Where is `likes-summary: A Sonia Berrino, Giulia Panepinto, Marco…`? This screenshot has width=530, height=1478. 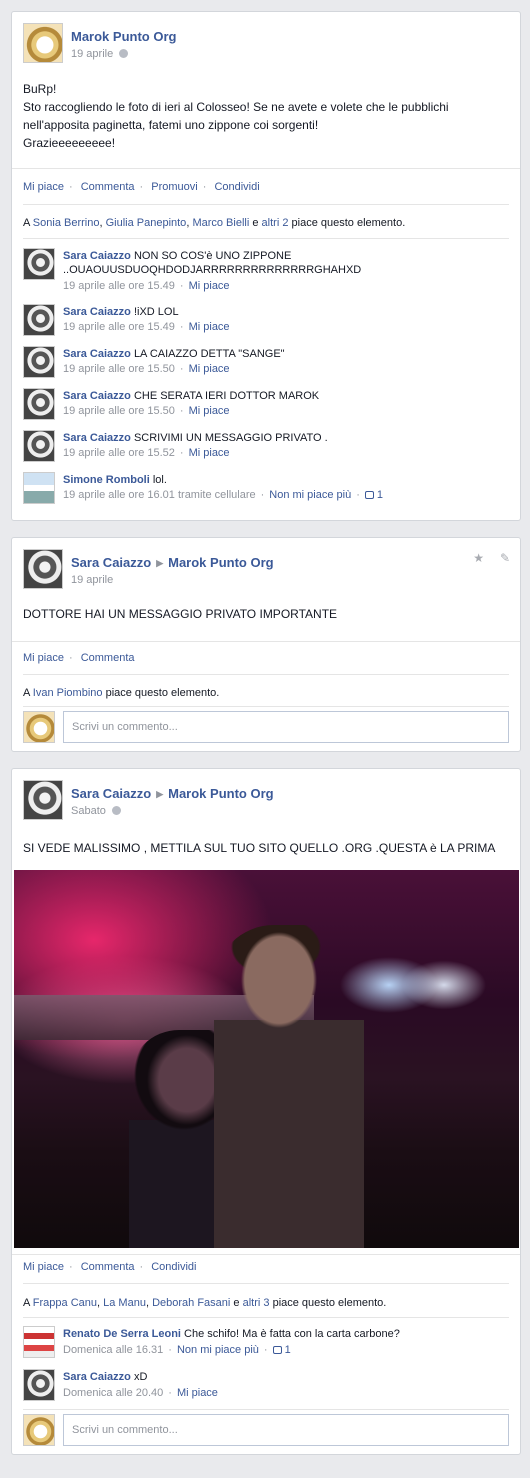 likes-summary: A Sonia Berrino, Giulia Panepinto, Marco… is located at coordinates (214, 223).